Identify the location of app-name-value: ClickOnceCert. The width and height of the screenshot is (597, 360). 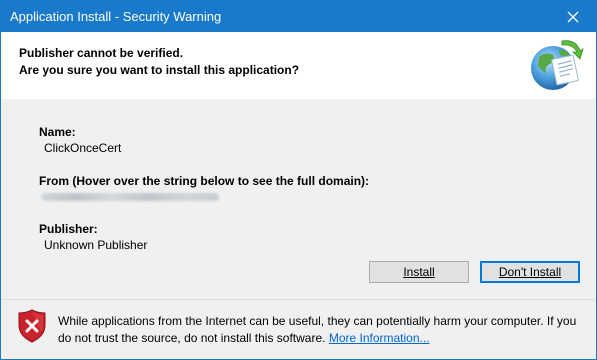
(83, 148).